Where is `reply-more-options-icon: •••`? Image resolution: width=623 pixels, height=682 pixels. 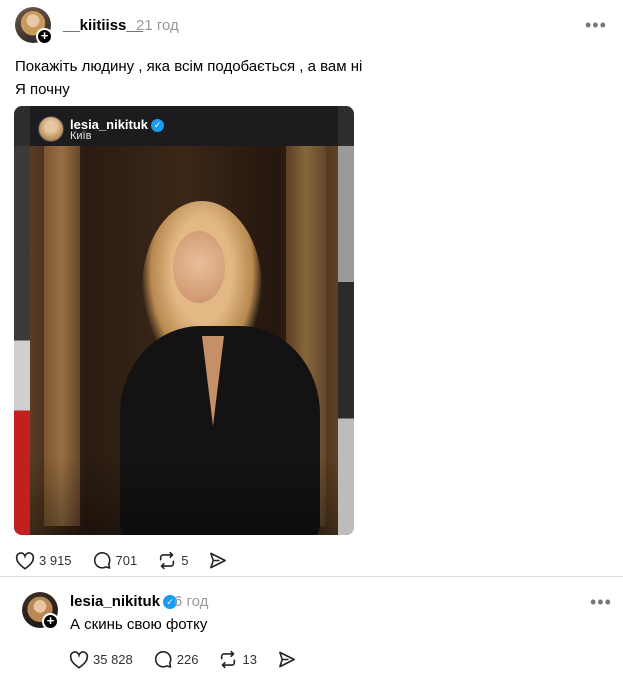 reply-more-options-icon: ••• is located at coordinates (601, 602).